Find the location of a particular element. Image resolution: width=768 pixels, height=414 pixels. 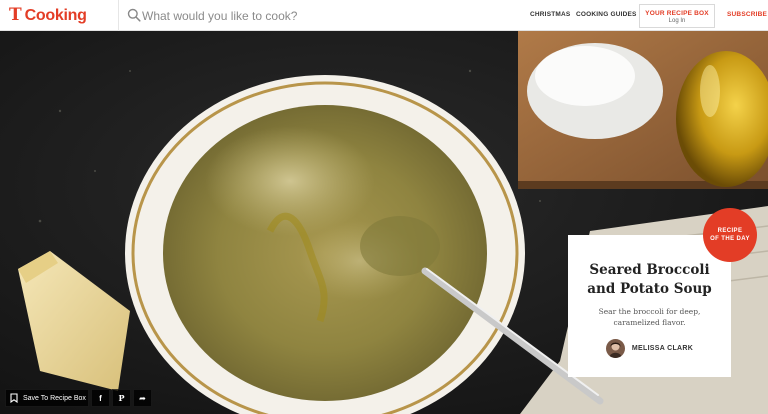

search-icon is located at coordinates (134, 15).